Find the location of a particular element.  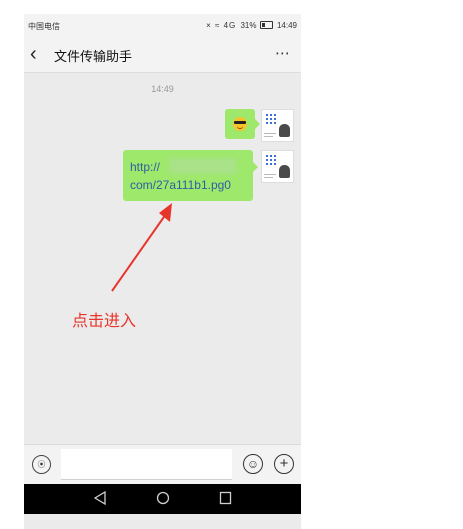

input-bar: ⦿ ☺ + is located at coordinates (162, 464).